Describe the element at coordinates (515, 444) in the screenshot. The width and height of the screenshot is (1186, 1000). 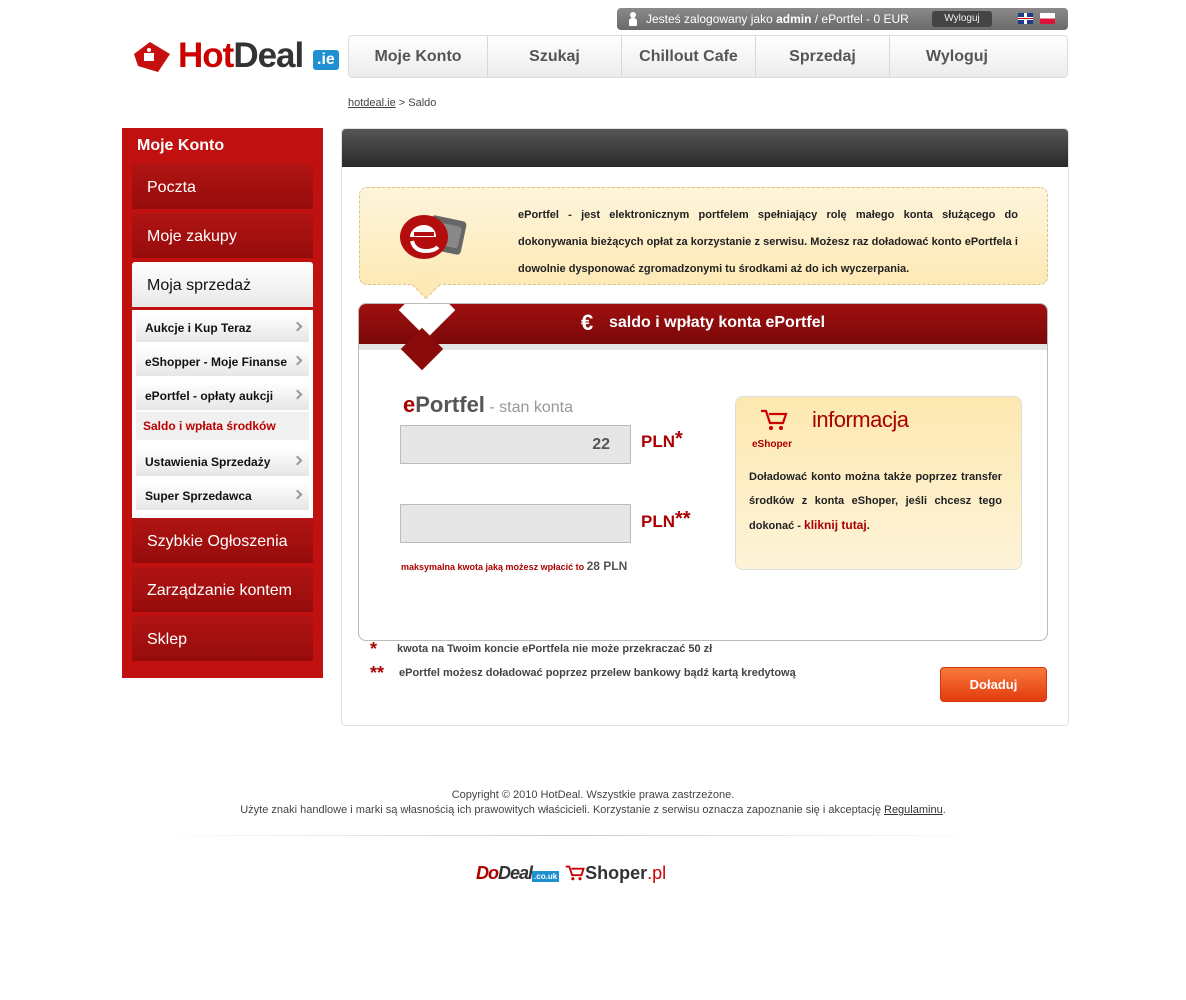
I see `balance-field: 22` at that location.